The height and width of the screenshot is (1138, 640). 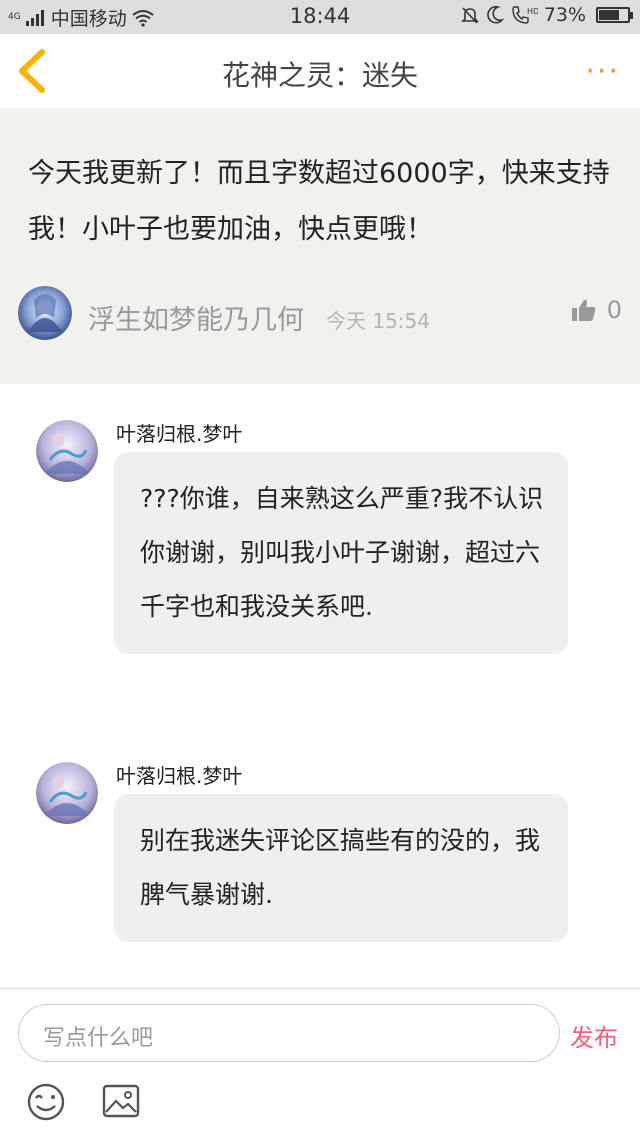 What do you see at coordinates (469, 15) in the screenshot?
I see `notification-muted-icon` at bounding box center [469, 15].